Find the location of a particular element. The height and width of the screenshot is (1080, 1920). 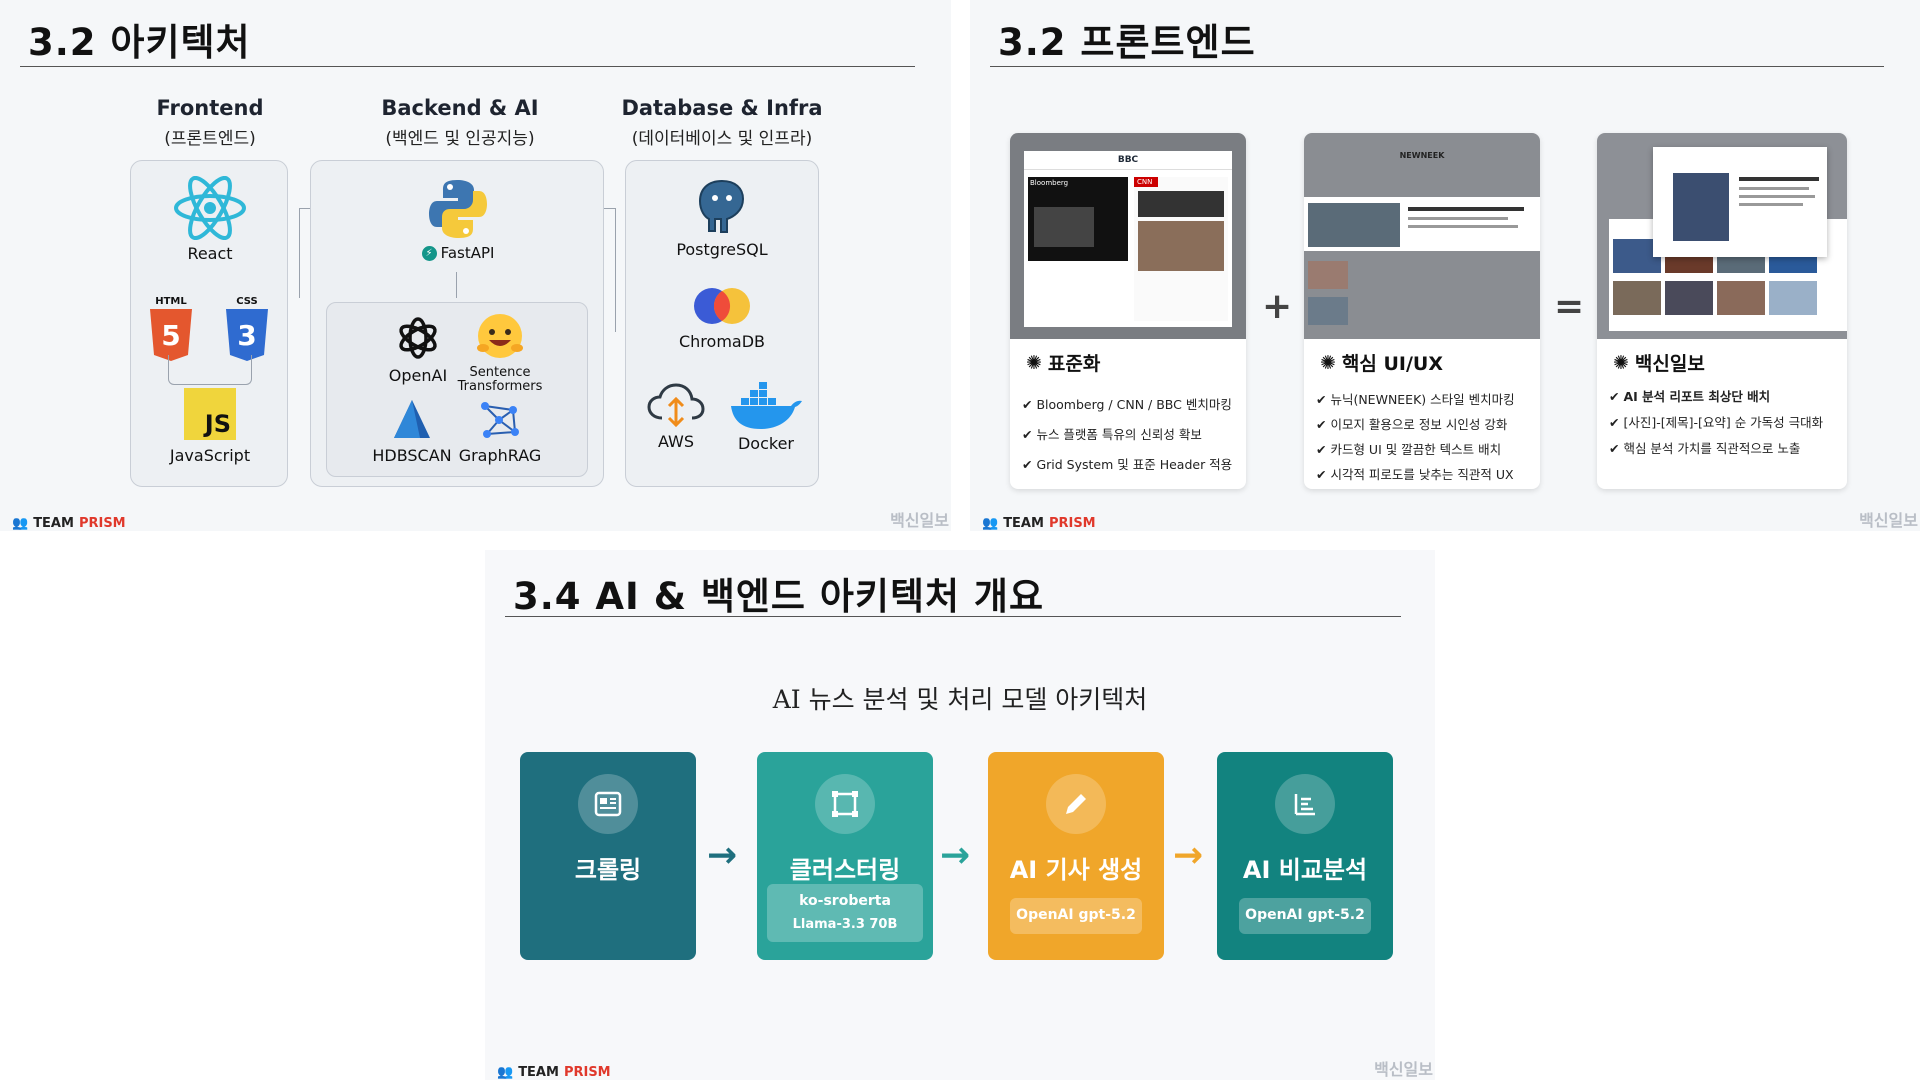

bullet-item: ✔ Bloomberg / CNN / BBC 벤치마킹 is located at coordinates (1127, 404).